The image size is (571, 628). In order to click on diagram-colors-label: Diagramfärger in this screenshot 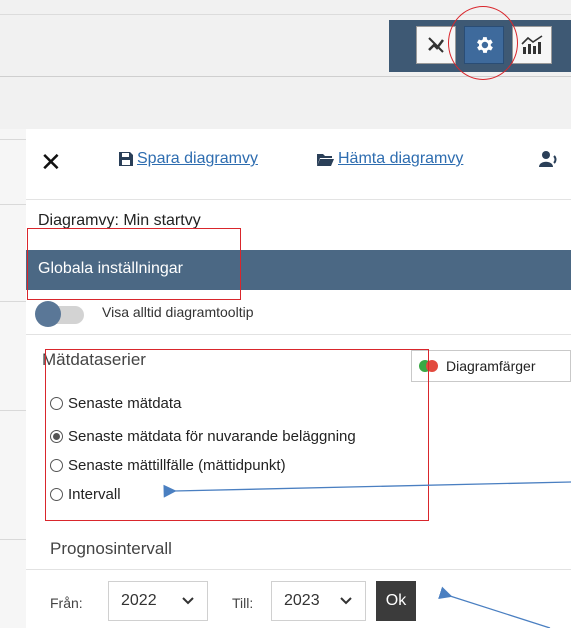, I will do `click(491, 366)`.